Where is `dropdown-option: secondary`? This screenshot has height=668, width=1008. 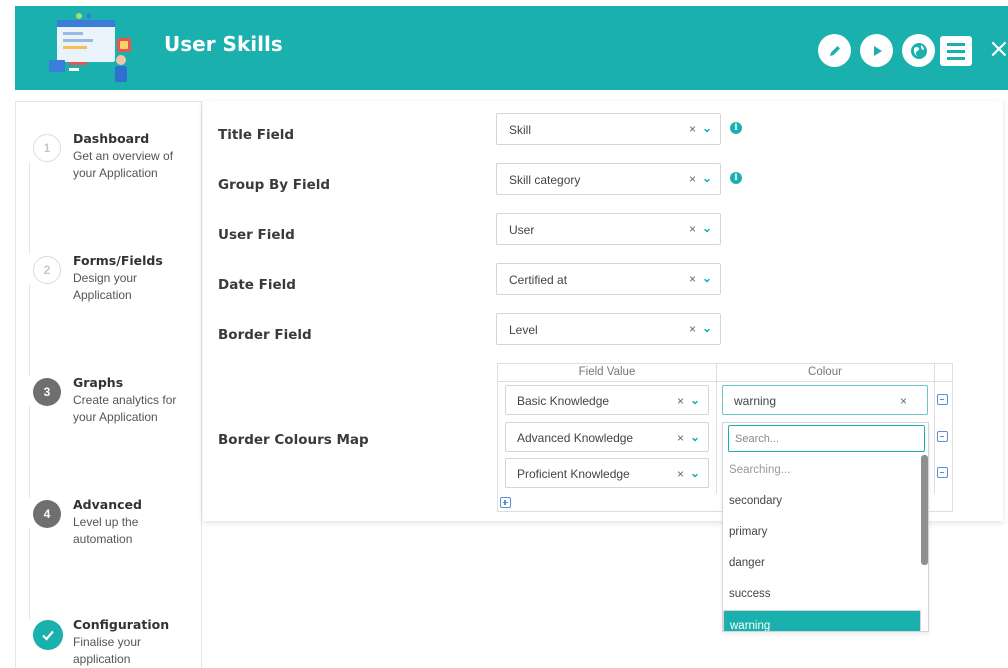
dropdown-option: secondary is located at coordinates (822, 501).